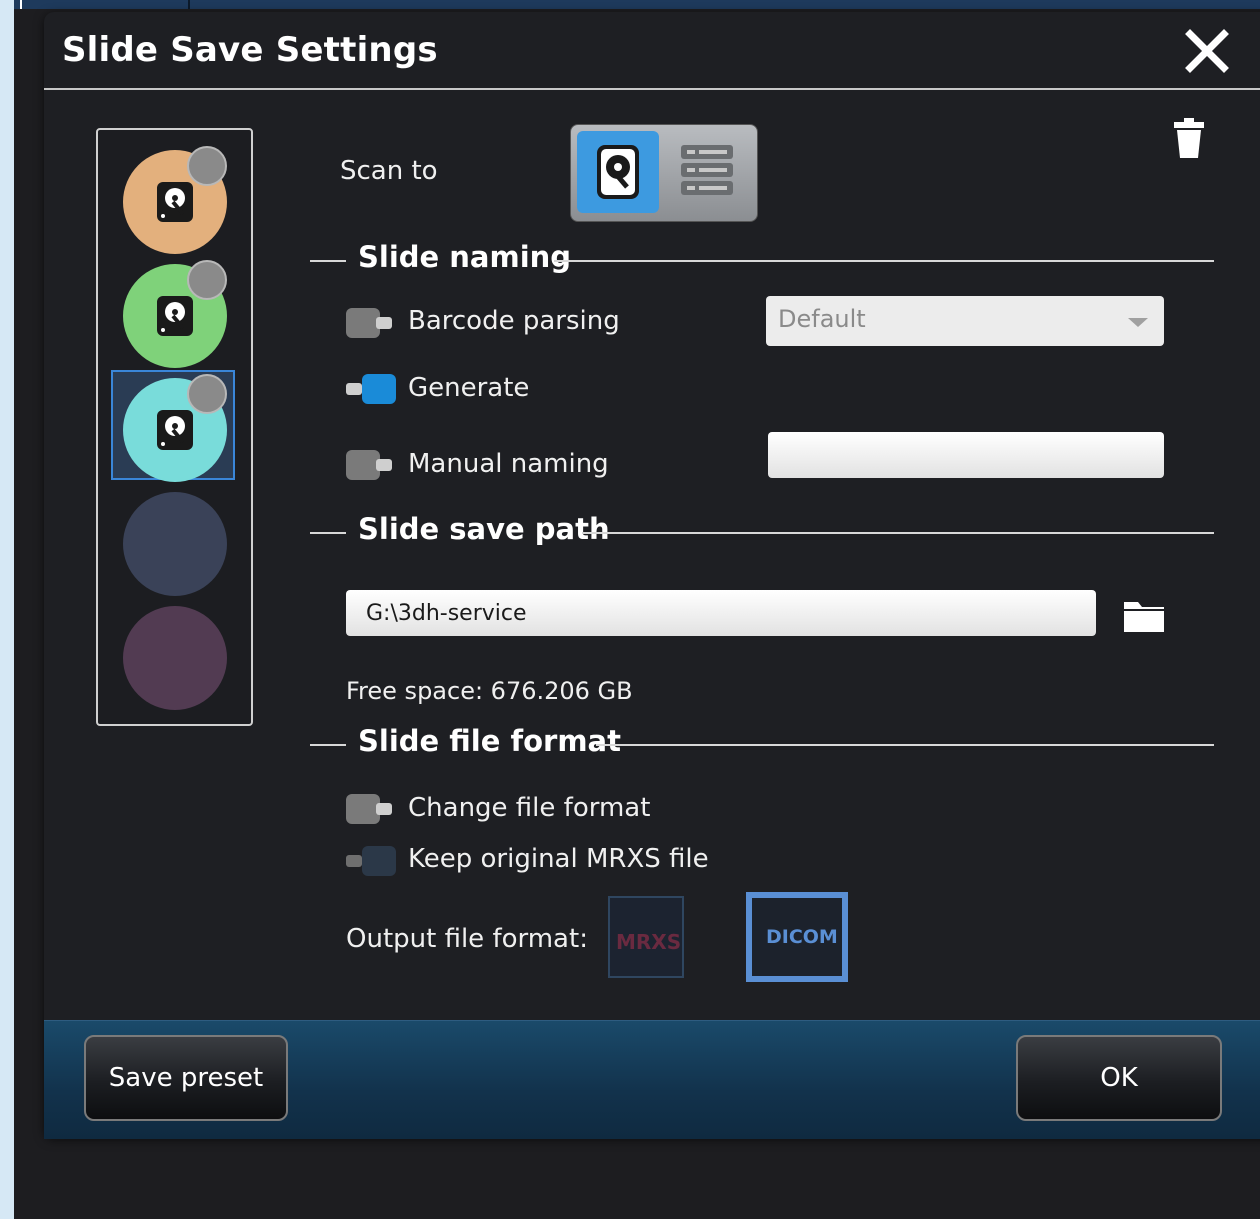 The image size is (1260, 1219). I want to click on save-path-input, so click(721, 613).